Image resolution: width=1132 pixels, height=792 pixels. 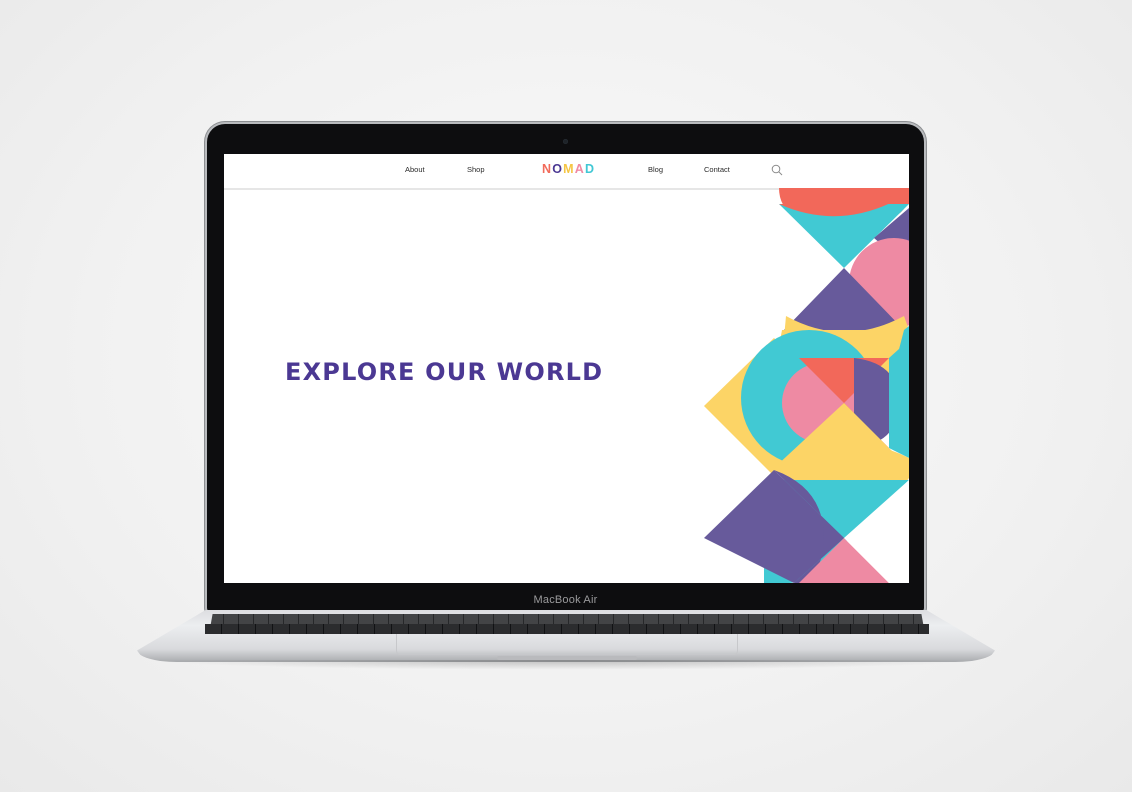 I want to click on logo-letter: M, so click(x=569, y=169).